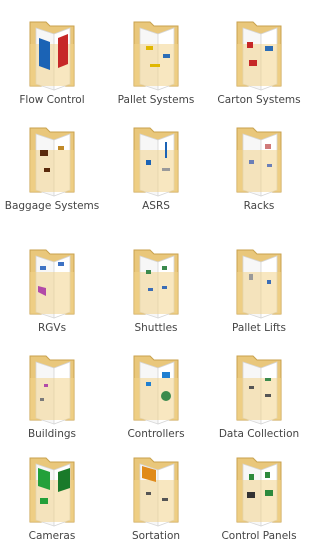  What do you see at coordinates (52, 206) in the screenshot?
I see `folder-label: Baggage Systems` at bounding box center [52, 206].